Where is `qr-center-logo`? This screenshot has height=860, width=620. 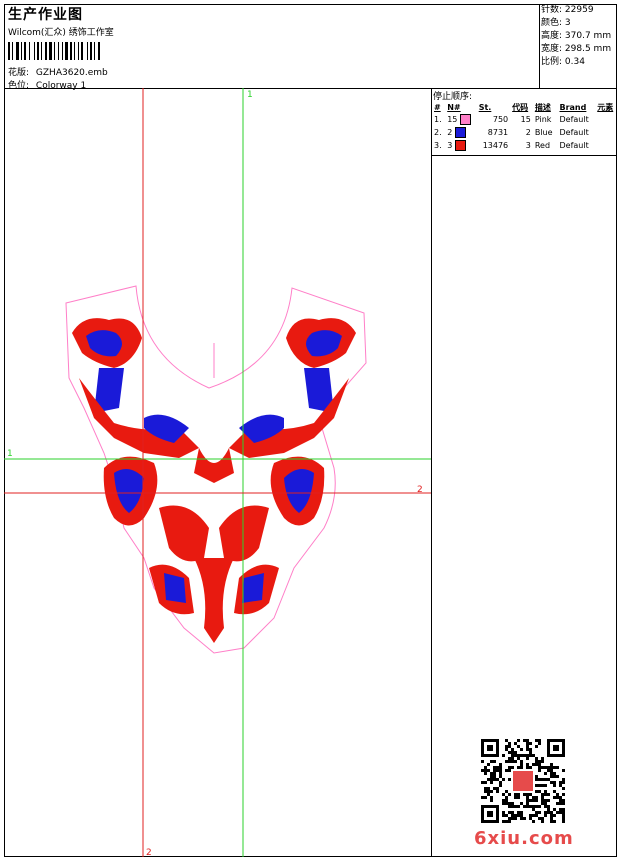
qr-center-logo is located at coordinates (523, 781).